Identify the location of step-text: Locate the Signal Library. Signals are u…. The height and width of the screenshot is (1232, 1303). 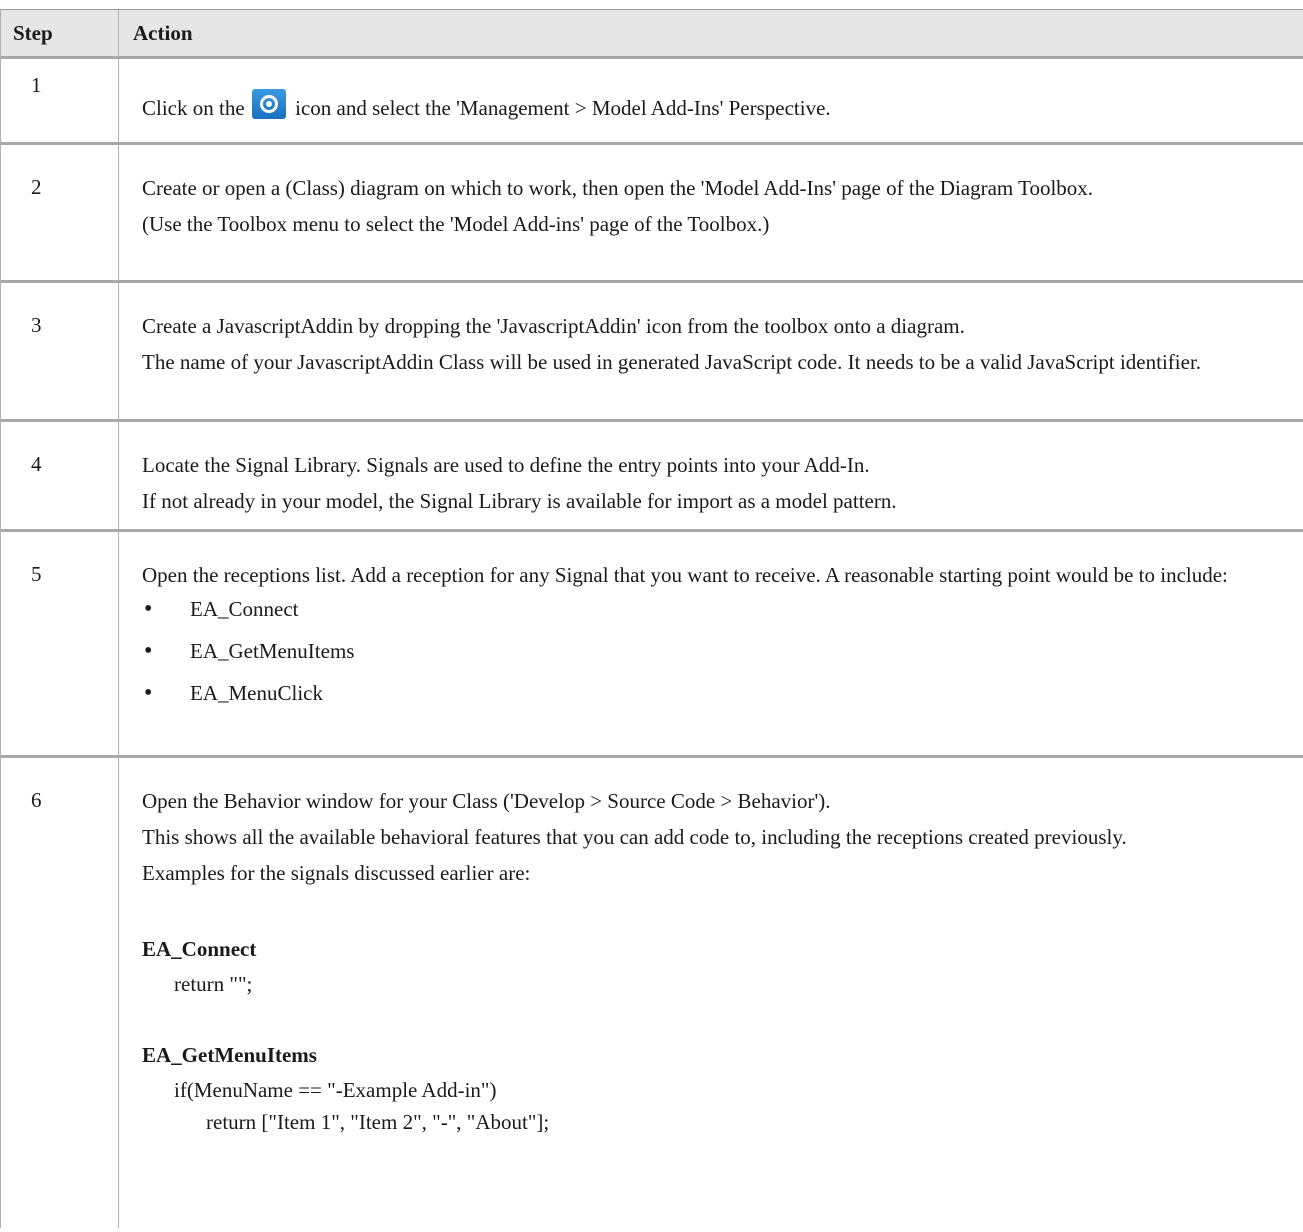
(506, 465).